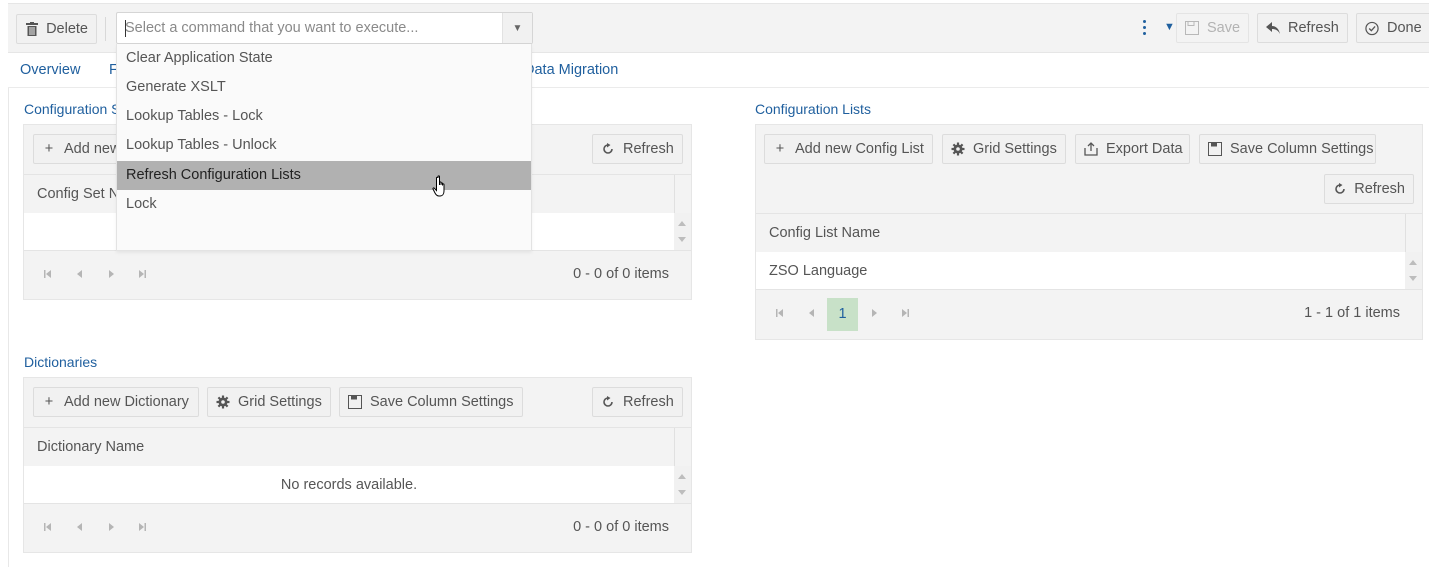 This screenshot has height=567, width=1429. Describe the element at coordinates (621, 274) in the screenshot. I see `pager-info: 0 - 0 of 0 items` at that location.